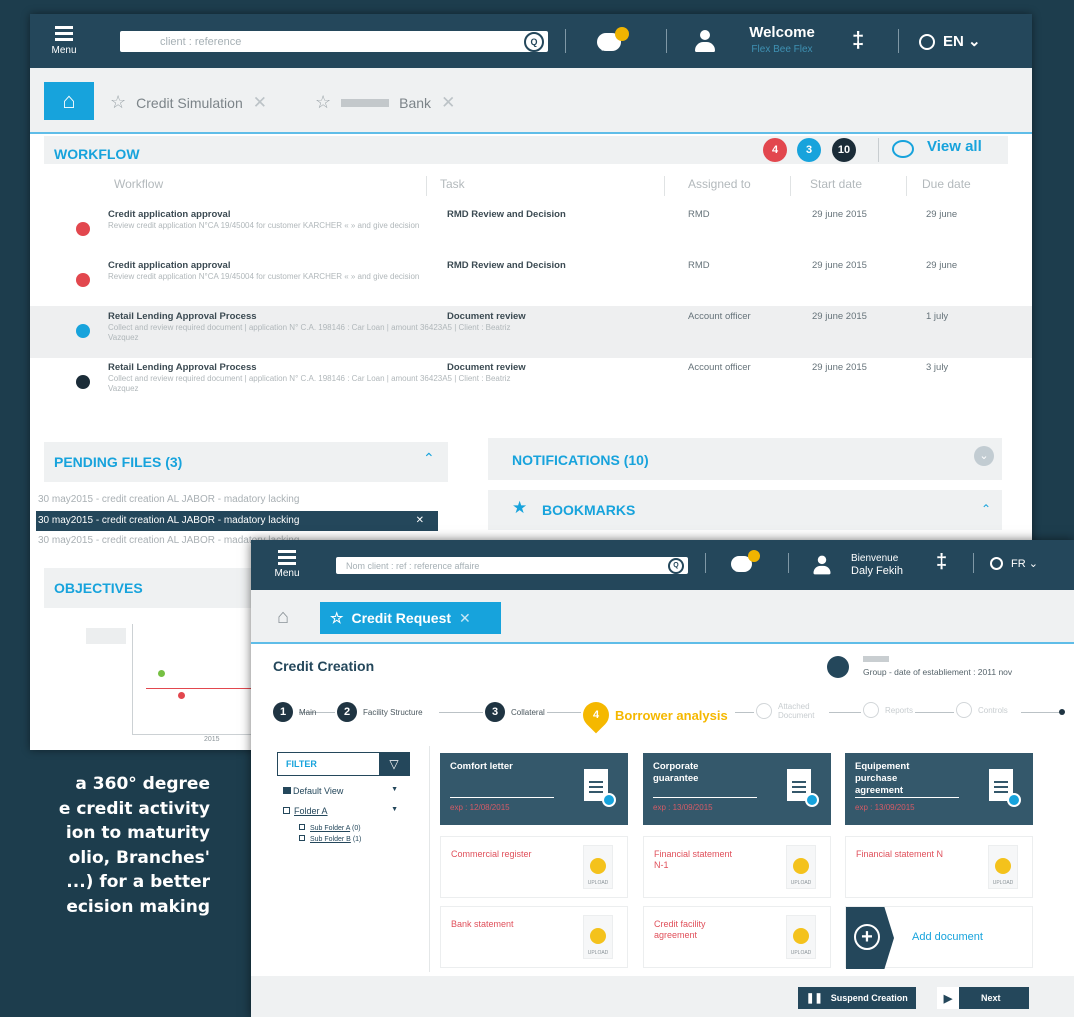 The width and height of the screenshot is (1074, 1017). What do you see at coordinates (515, 712) in the screenshot?
I see `step-3: 3 Collateral` at bounding box center [515, 712].